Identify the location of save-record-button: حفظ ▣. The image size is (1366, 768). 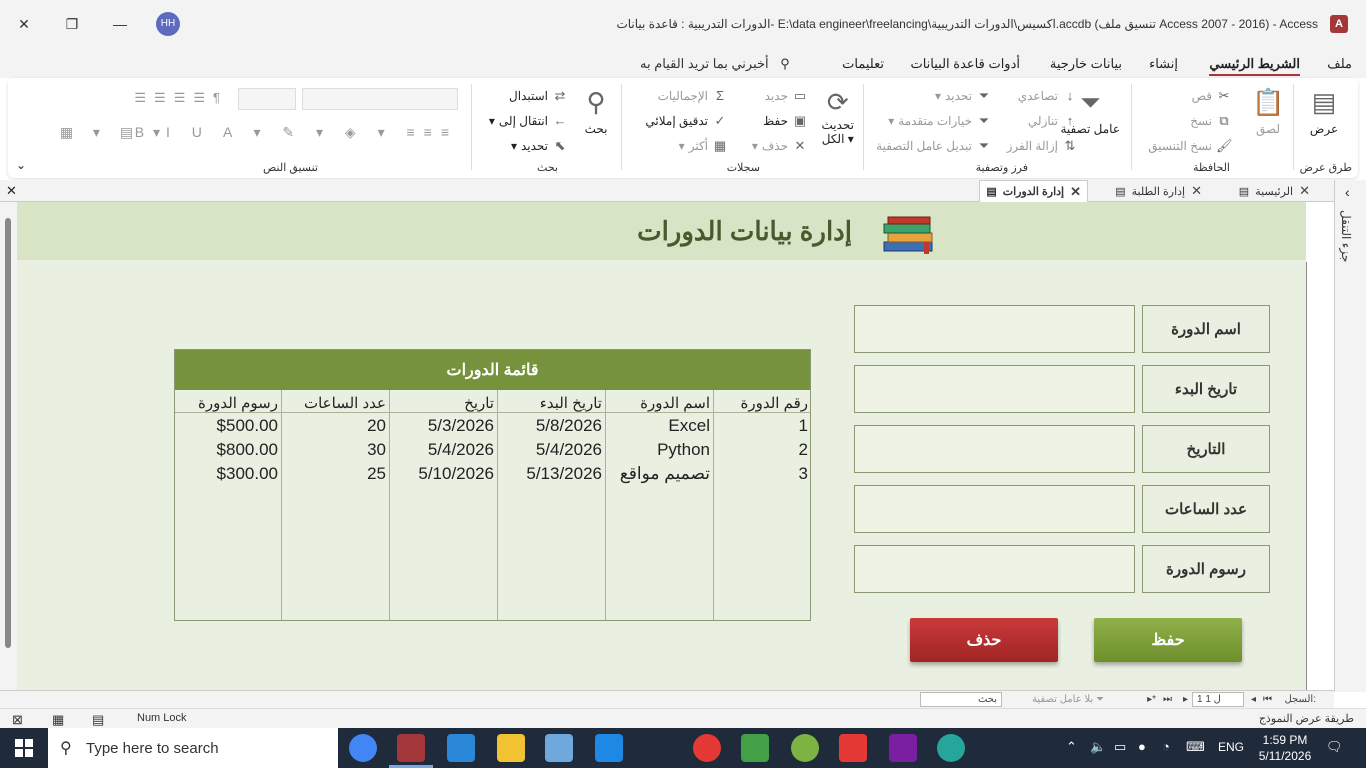
(785, 121).